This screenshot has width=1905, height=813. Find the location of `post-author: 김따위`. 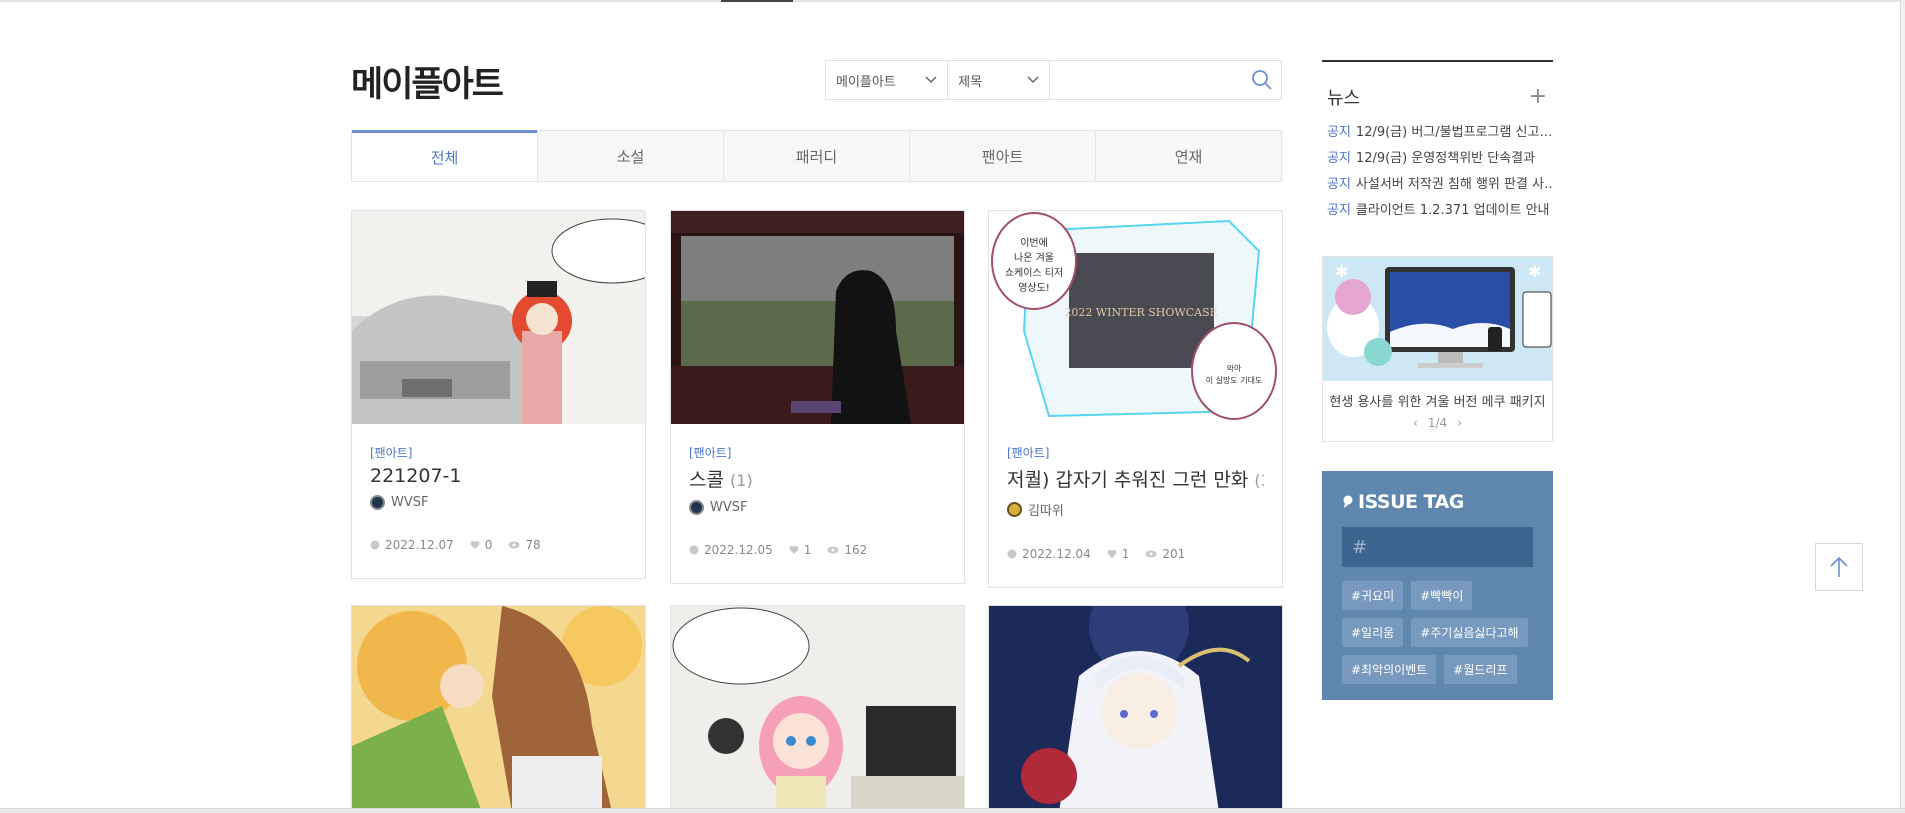

post-author: 김따위 is located at coordinates (1135, 509).